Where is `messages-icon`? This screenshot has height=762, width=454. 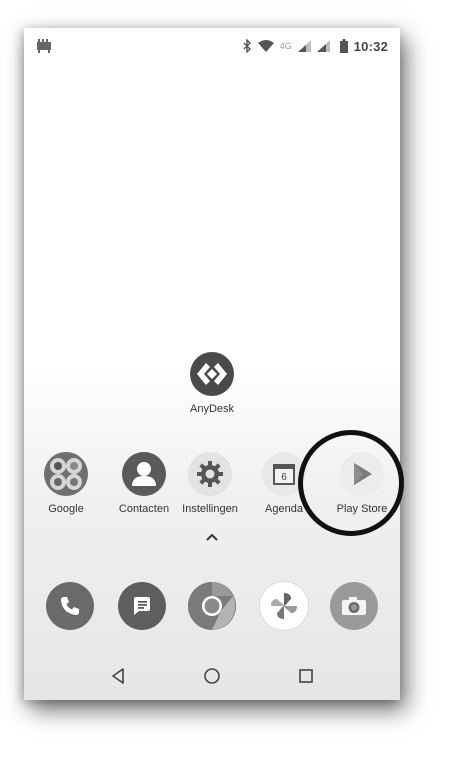 messages-icon is located at coordinates (142, 606).